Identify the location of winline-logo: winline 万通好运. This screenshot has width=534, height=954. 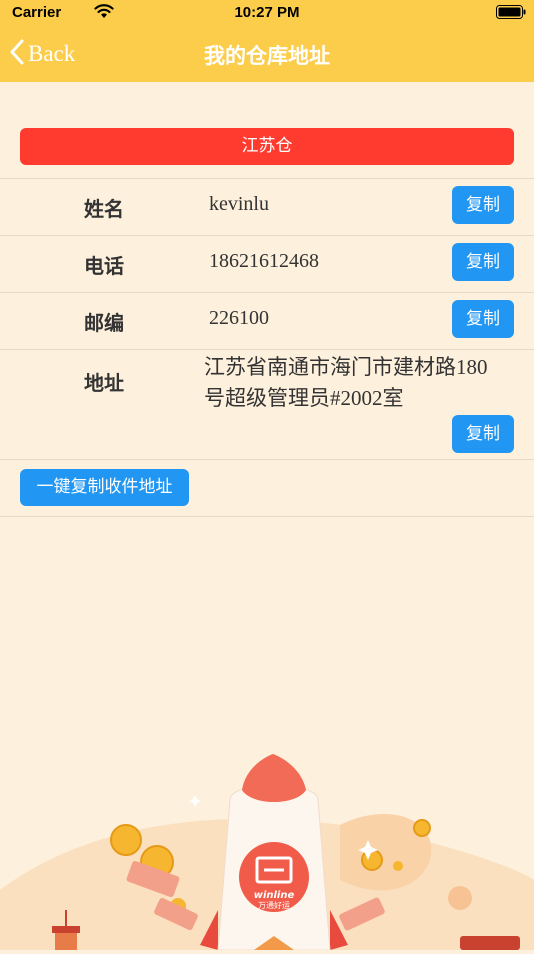
(274, 877).